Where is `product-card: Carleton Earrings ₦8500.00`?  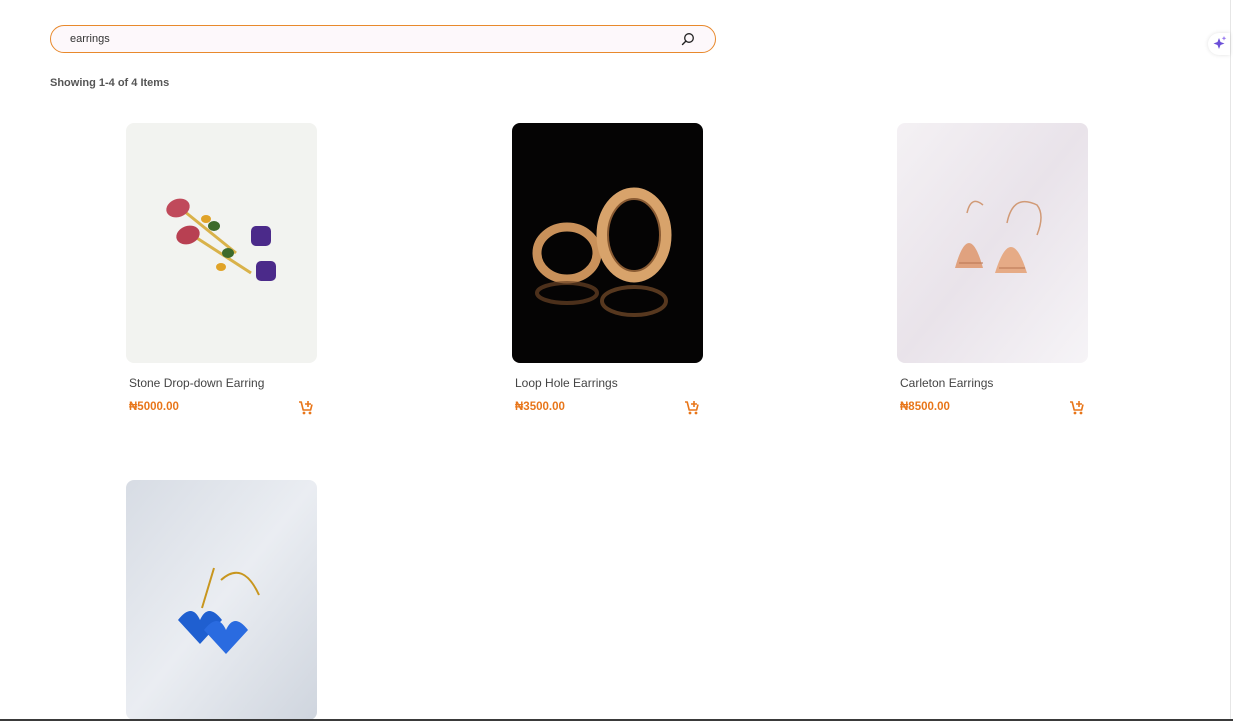 product-card: Carleton Earrings ₦8500.00 is located at coordinates (992, 271).